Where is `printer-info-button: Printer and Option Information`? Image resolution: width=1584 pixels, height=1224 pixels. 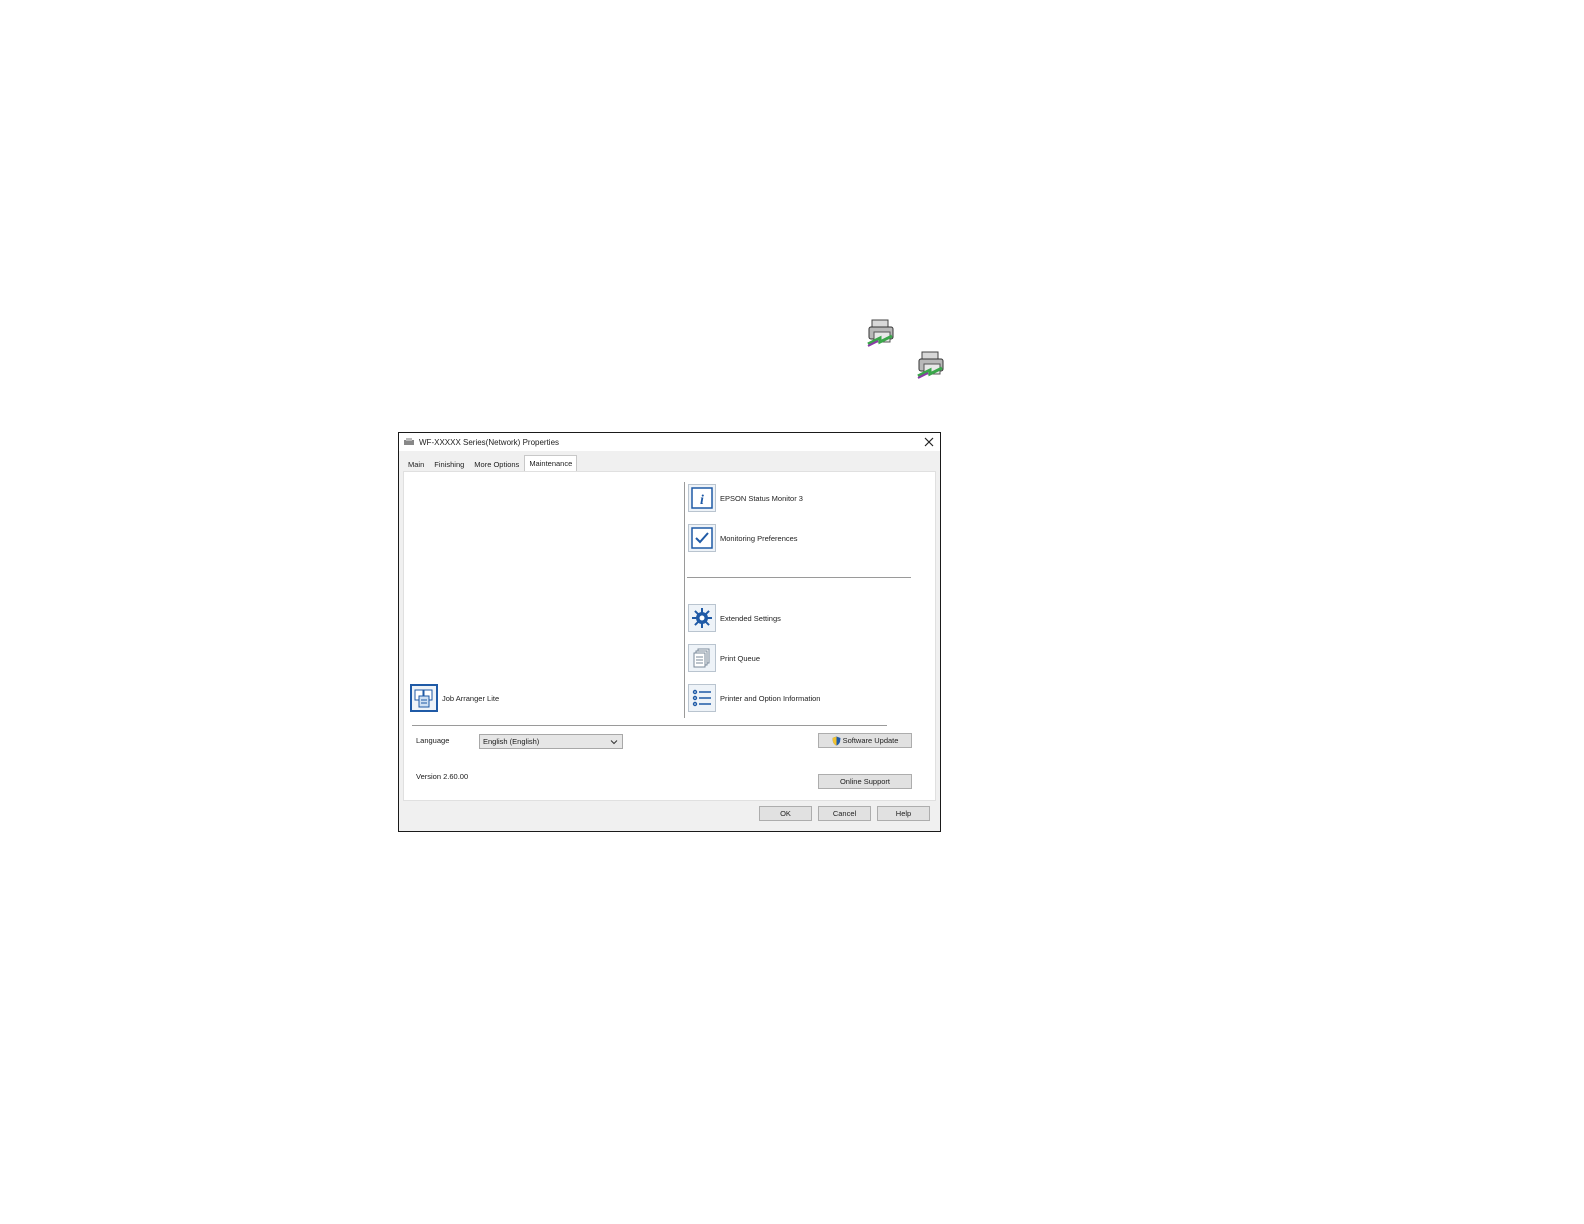
printer-info-button: Printer and Option Information is located at coordinates (754, 698).